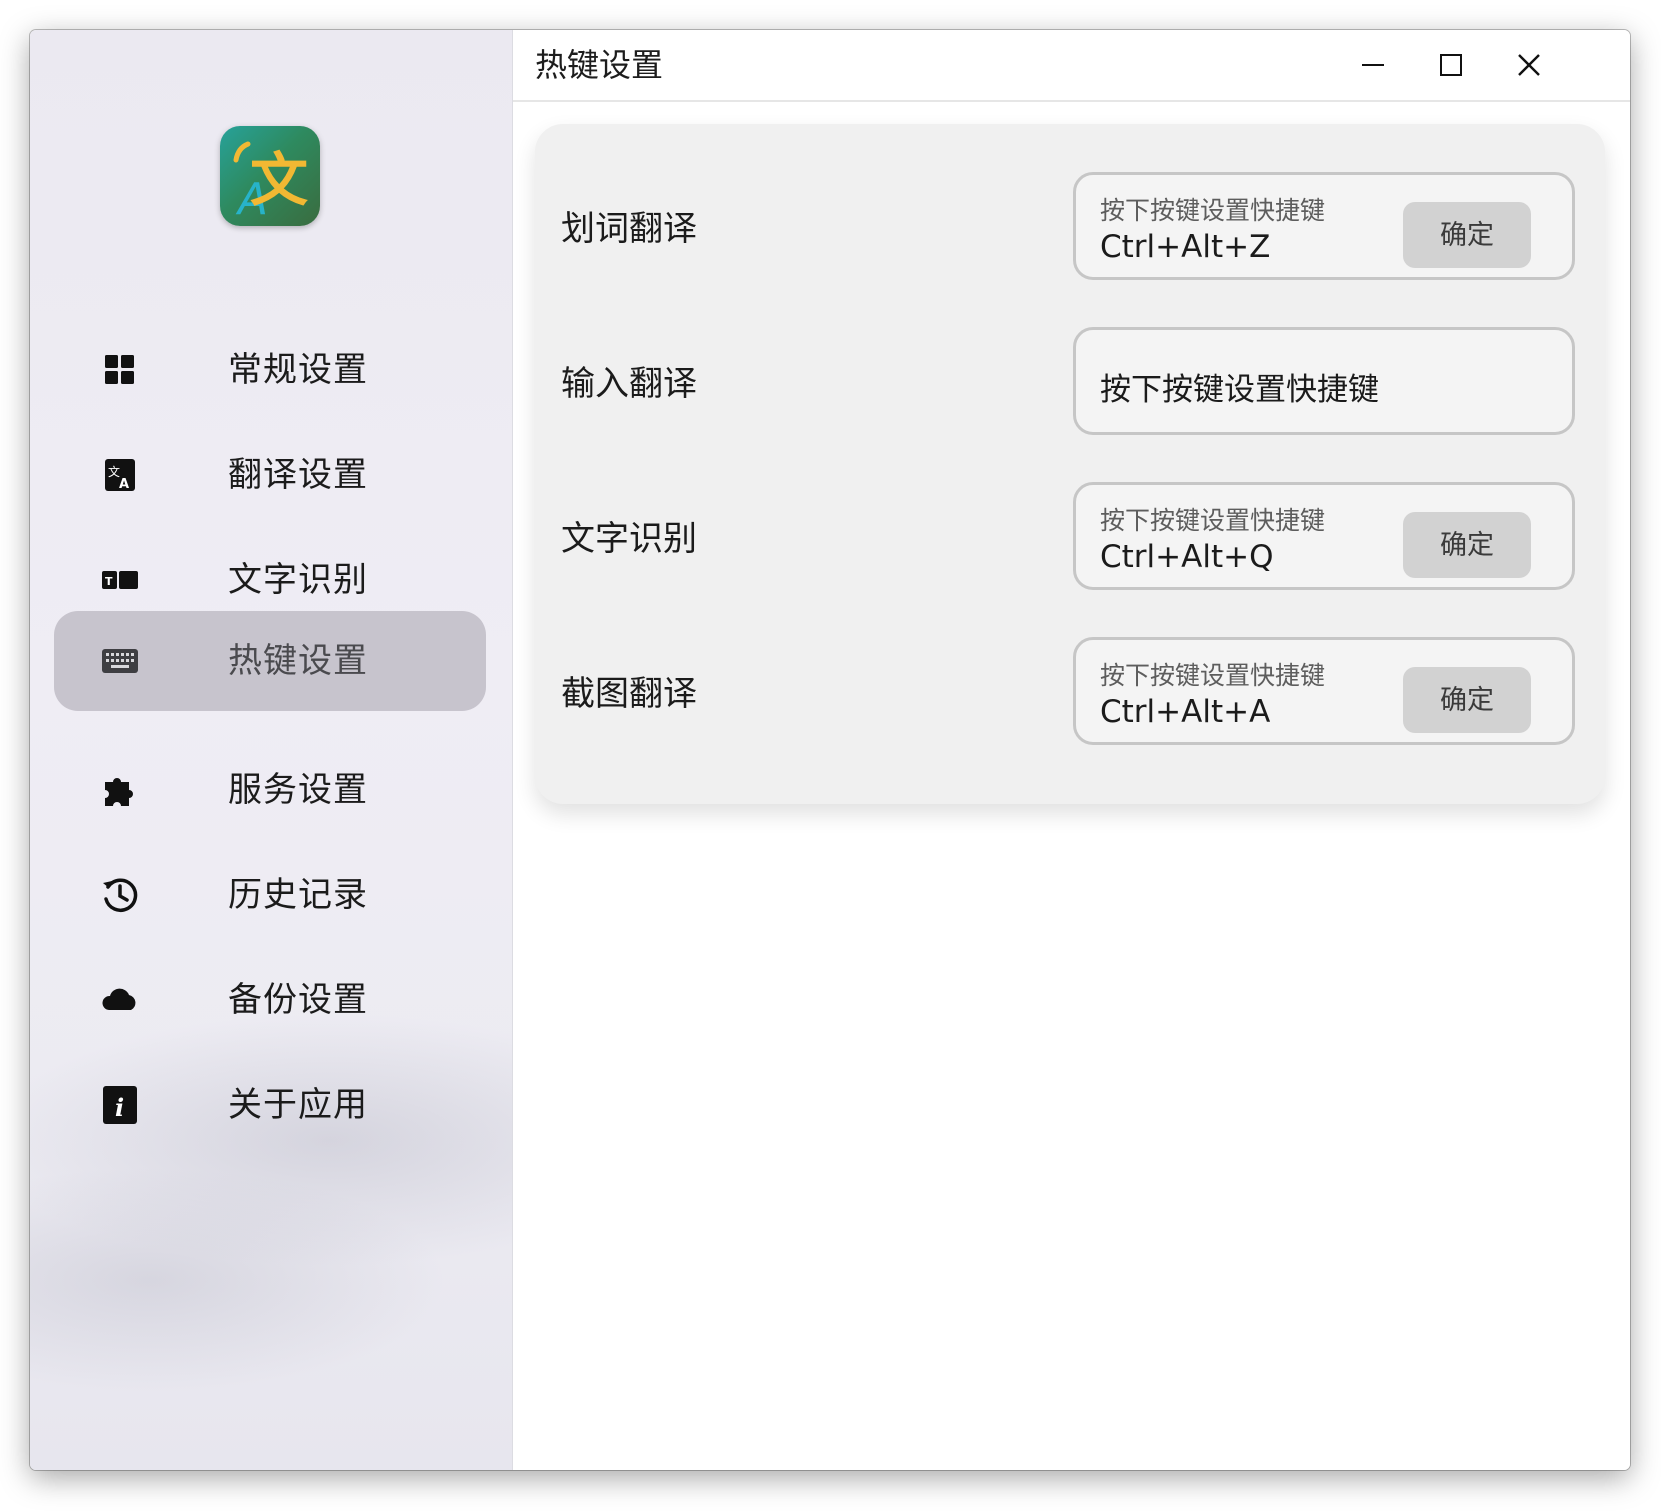 Image resolution: width=1661 pixels, height=1511 pixels. I want to click on hotkey-row-selection-translate: 划词翻译 按下按键设置快捷键 Ctrl+Alt+Z 确定, so click(1070, 229).